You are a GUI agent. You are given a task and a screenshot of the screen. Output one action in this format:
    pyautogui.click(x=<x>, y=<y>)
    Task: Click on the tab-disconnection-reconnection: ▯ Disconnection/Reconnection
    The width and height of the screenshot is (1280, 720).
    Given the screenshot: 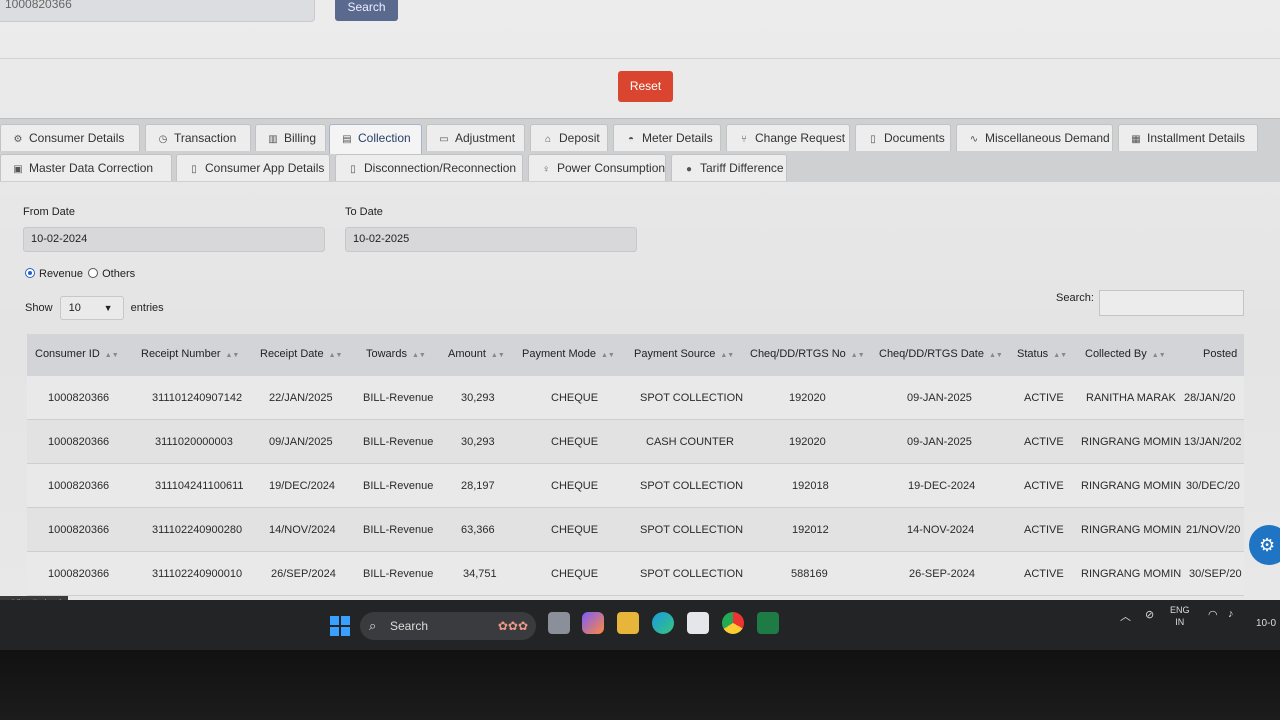 What is the action you would take?
    pyautogui.click(x=429, y=167)
    